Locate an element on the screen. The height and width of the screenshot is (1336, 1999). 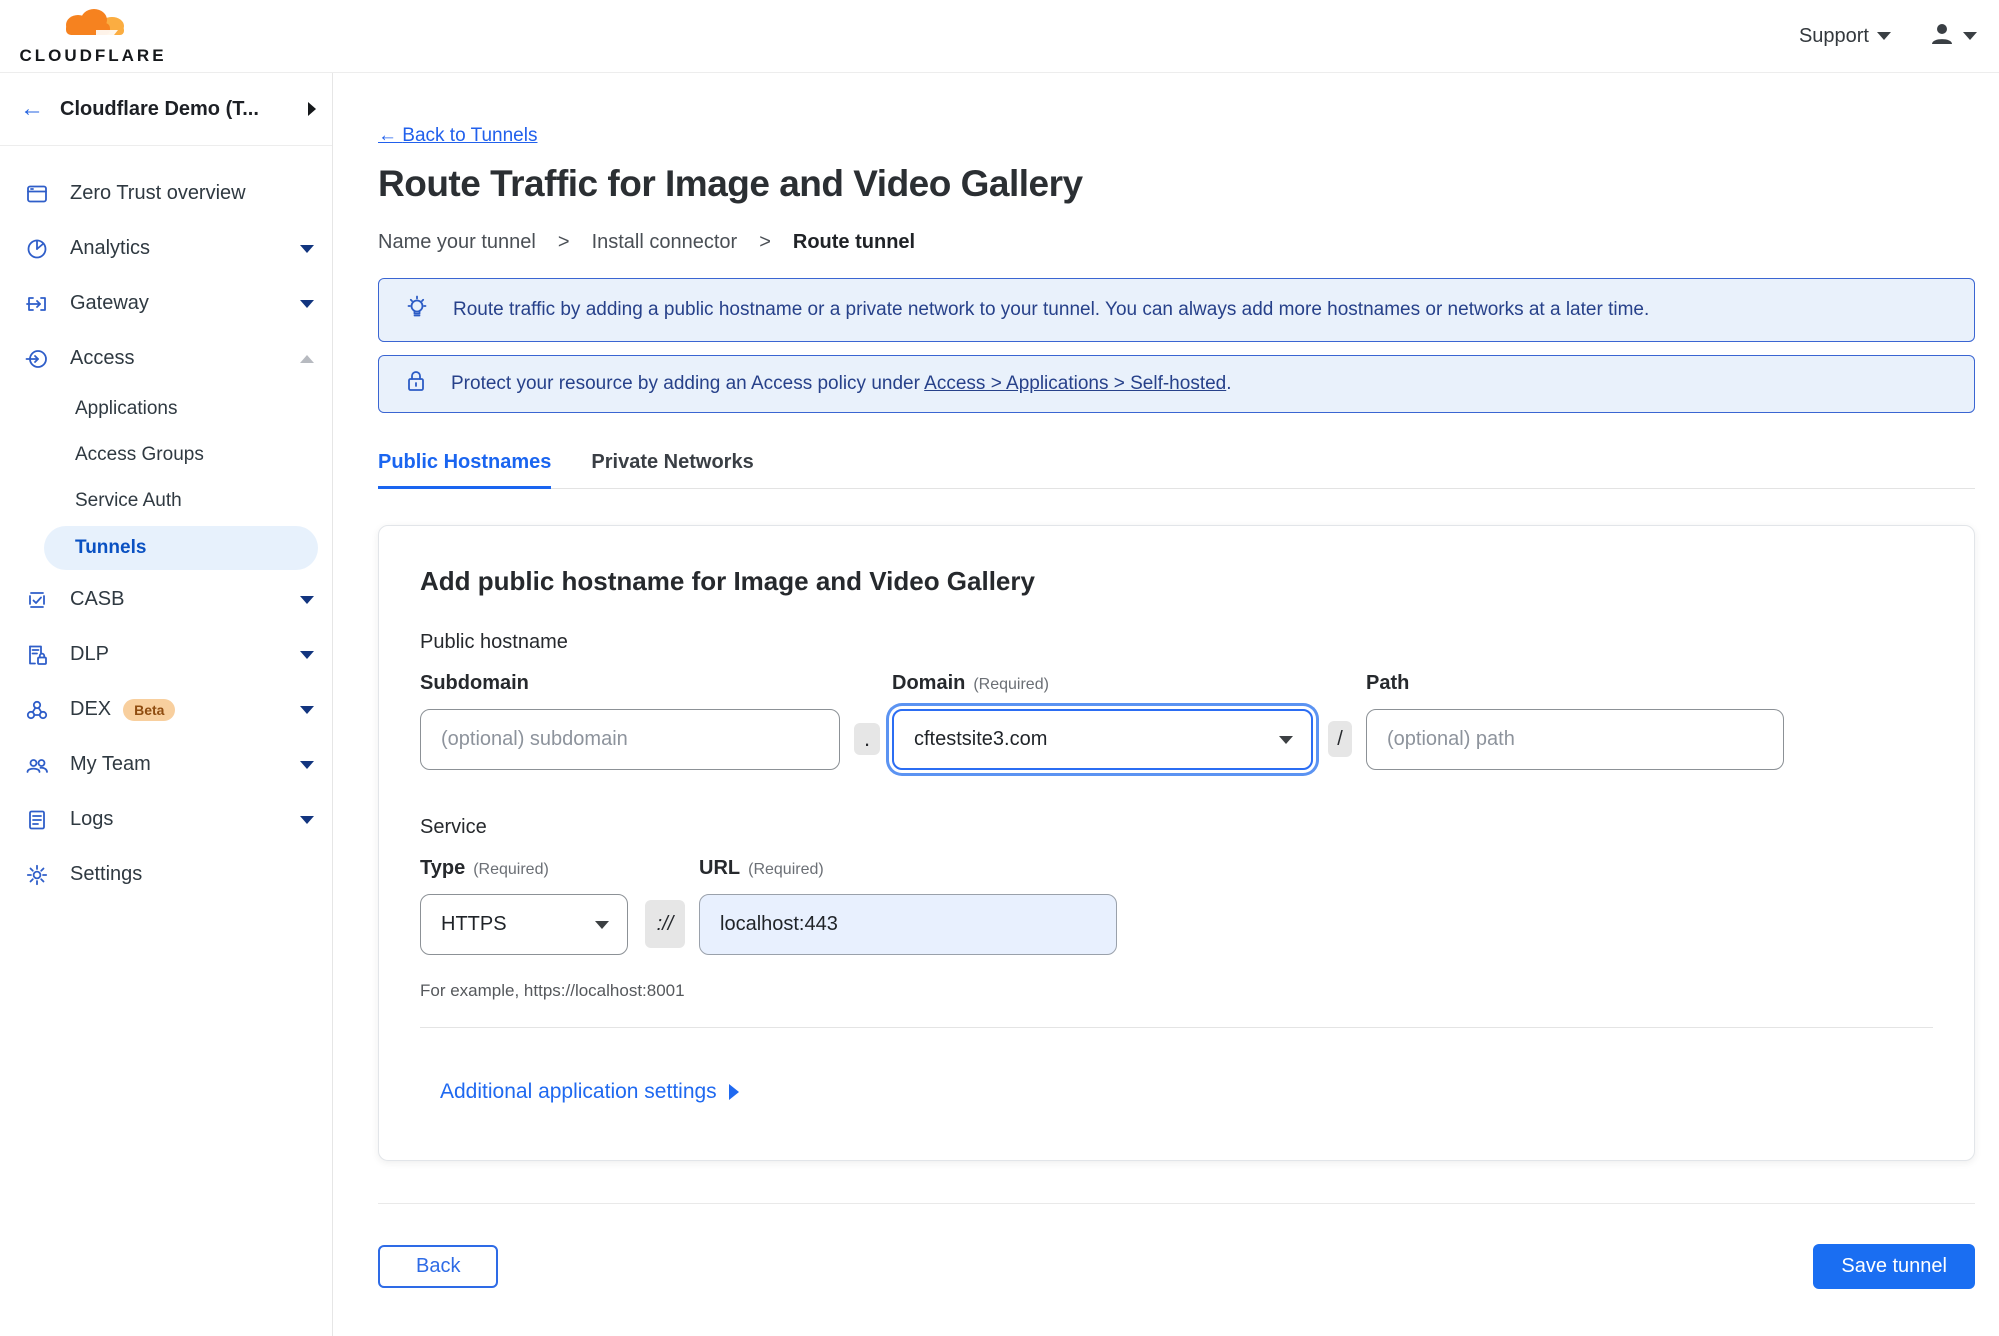
domain-label: Domain (Required) is located at coordinates (1102, 683).